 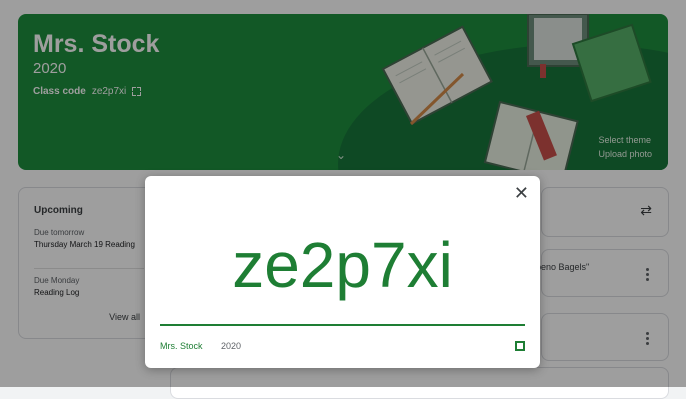 What do you see at coordinates (342, 265) in the screenshot?
I see `class-code-display: ze2p7xi` at bounding box center [342, 265].